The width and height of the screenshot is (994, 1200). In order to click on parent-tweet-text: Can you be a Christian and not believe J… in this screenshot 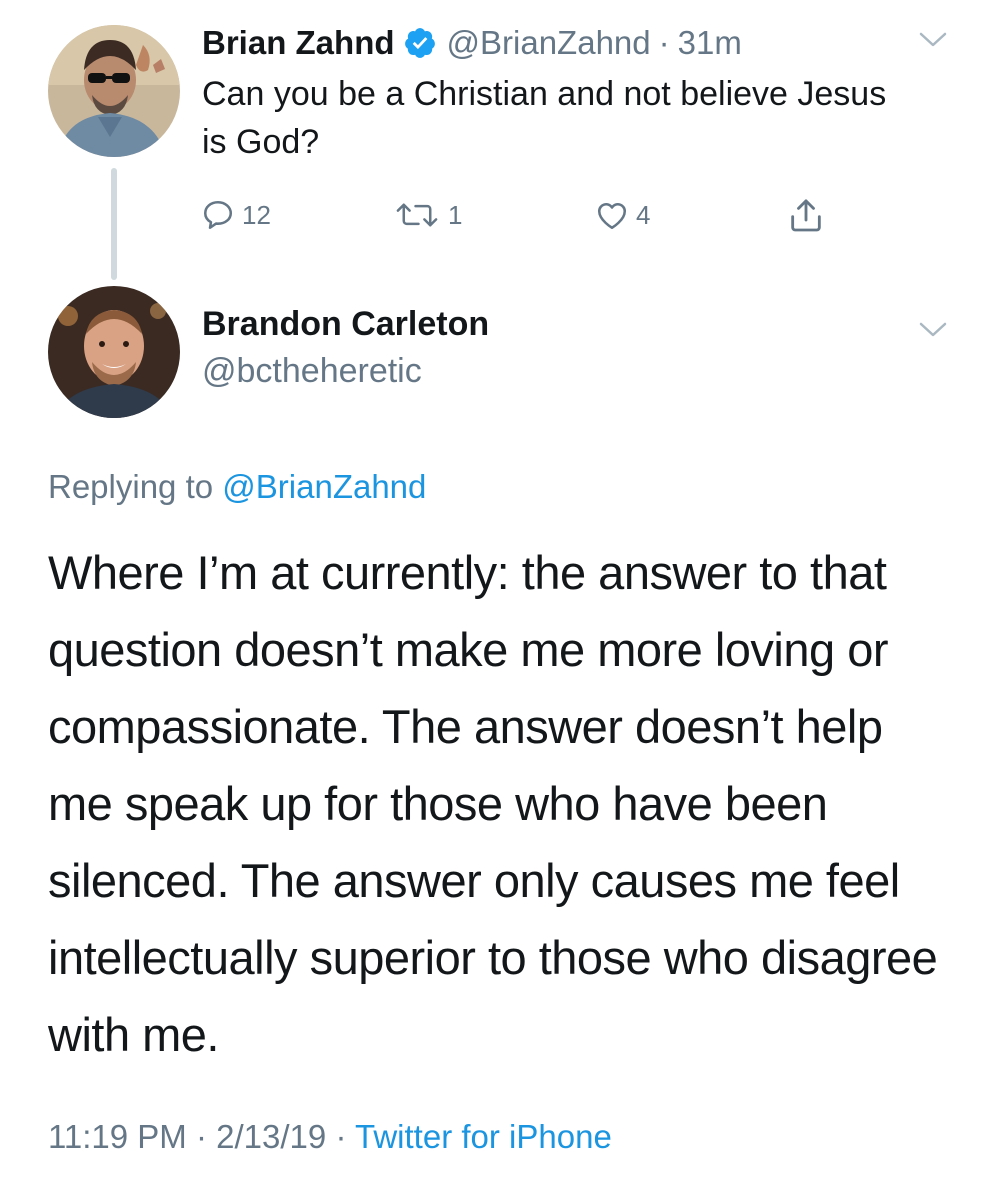, I will do `click(544, 118)`.